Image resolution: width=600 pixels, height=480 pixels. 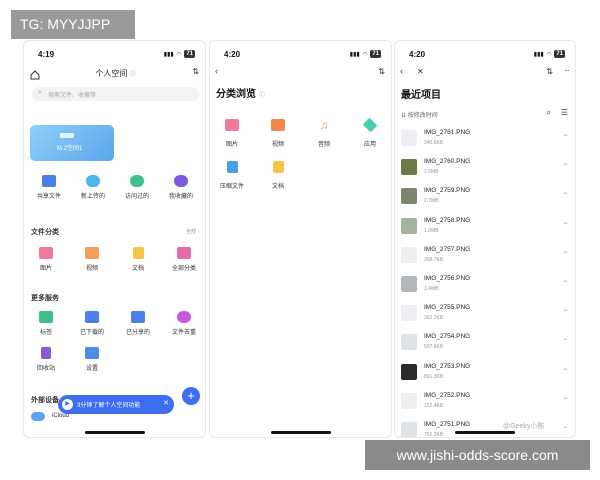 What do you see at coordinates (45, 298) in the screenshot?
I see `services-header: 更多服务` at bounding box center [45, 298].